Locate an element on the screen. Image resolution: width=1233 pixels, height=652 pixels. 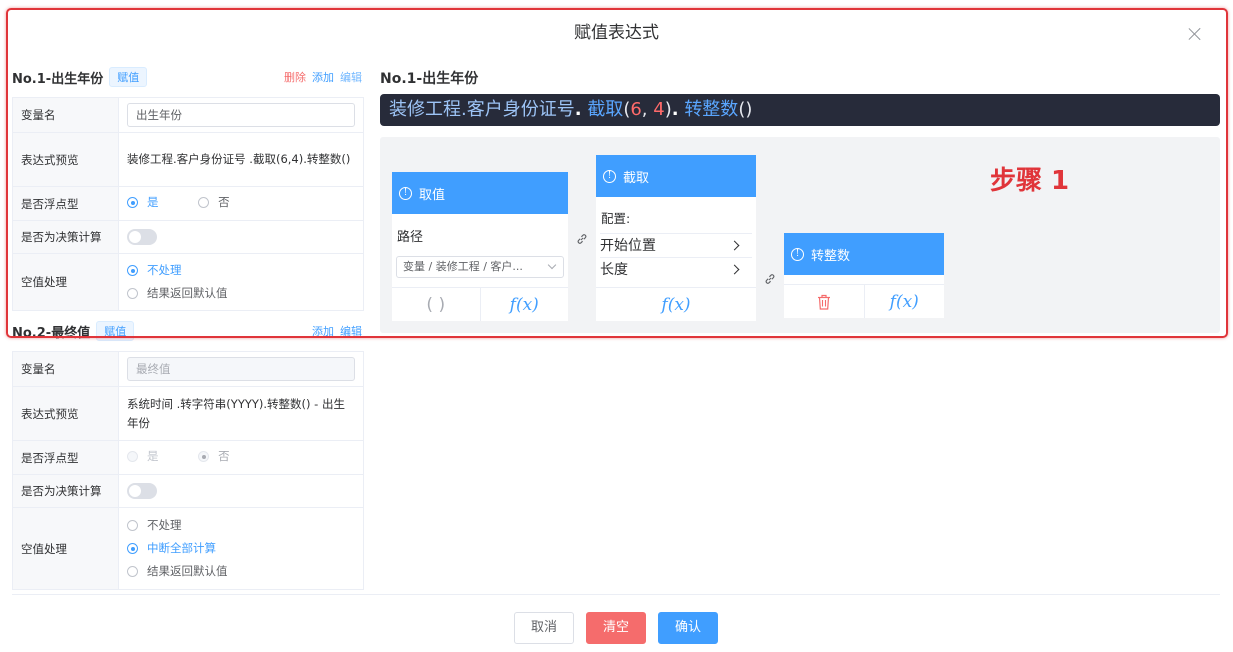
item-2-row-null: 空值处理 不处理 中断全部计算 结果返回默认值 is located at coordinates (188, 548).